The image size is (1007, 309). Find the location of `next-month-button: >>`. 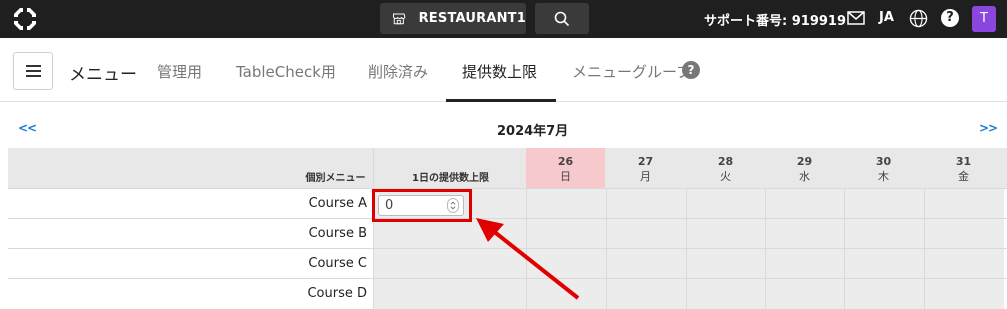

next-month-button: >> is located at coordinates (988, 128).